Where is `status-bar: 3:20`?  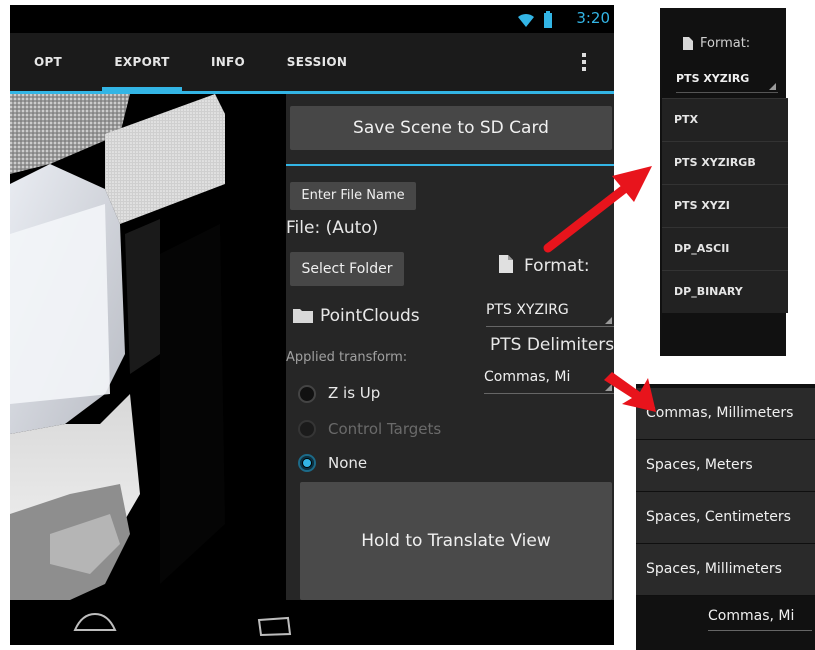 status-bar: 3:20 is located at coordinates (312, 19).